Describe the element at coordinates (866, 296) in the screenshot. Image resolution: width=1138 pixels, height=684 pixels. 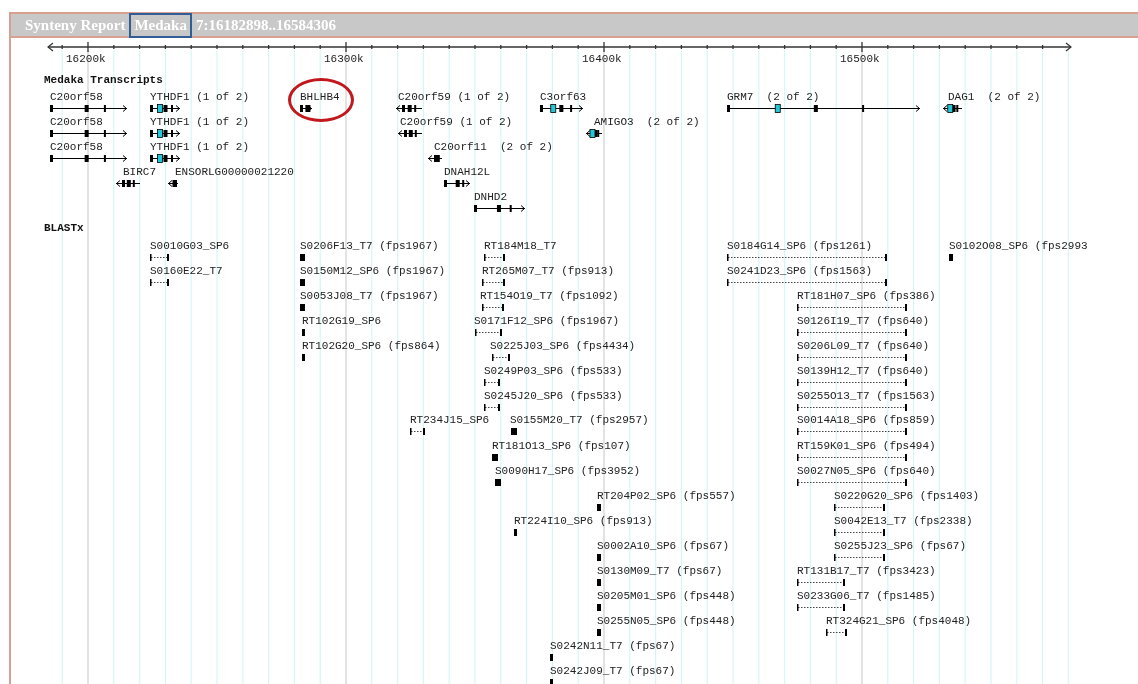
I see `hit-label: RT181H07_SP6 (fps386)` at that location.